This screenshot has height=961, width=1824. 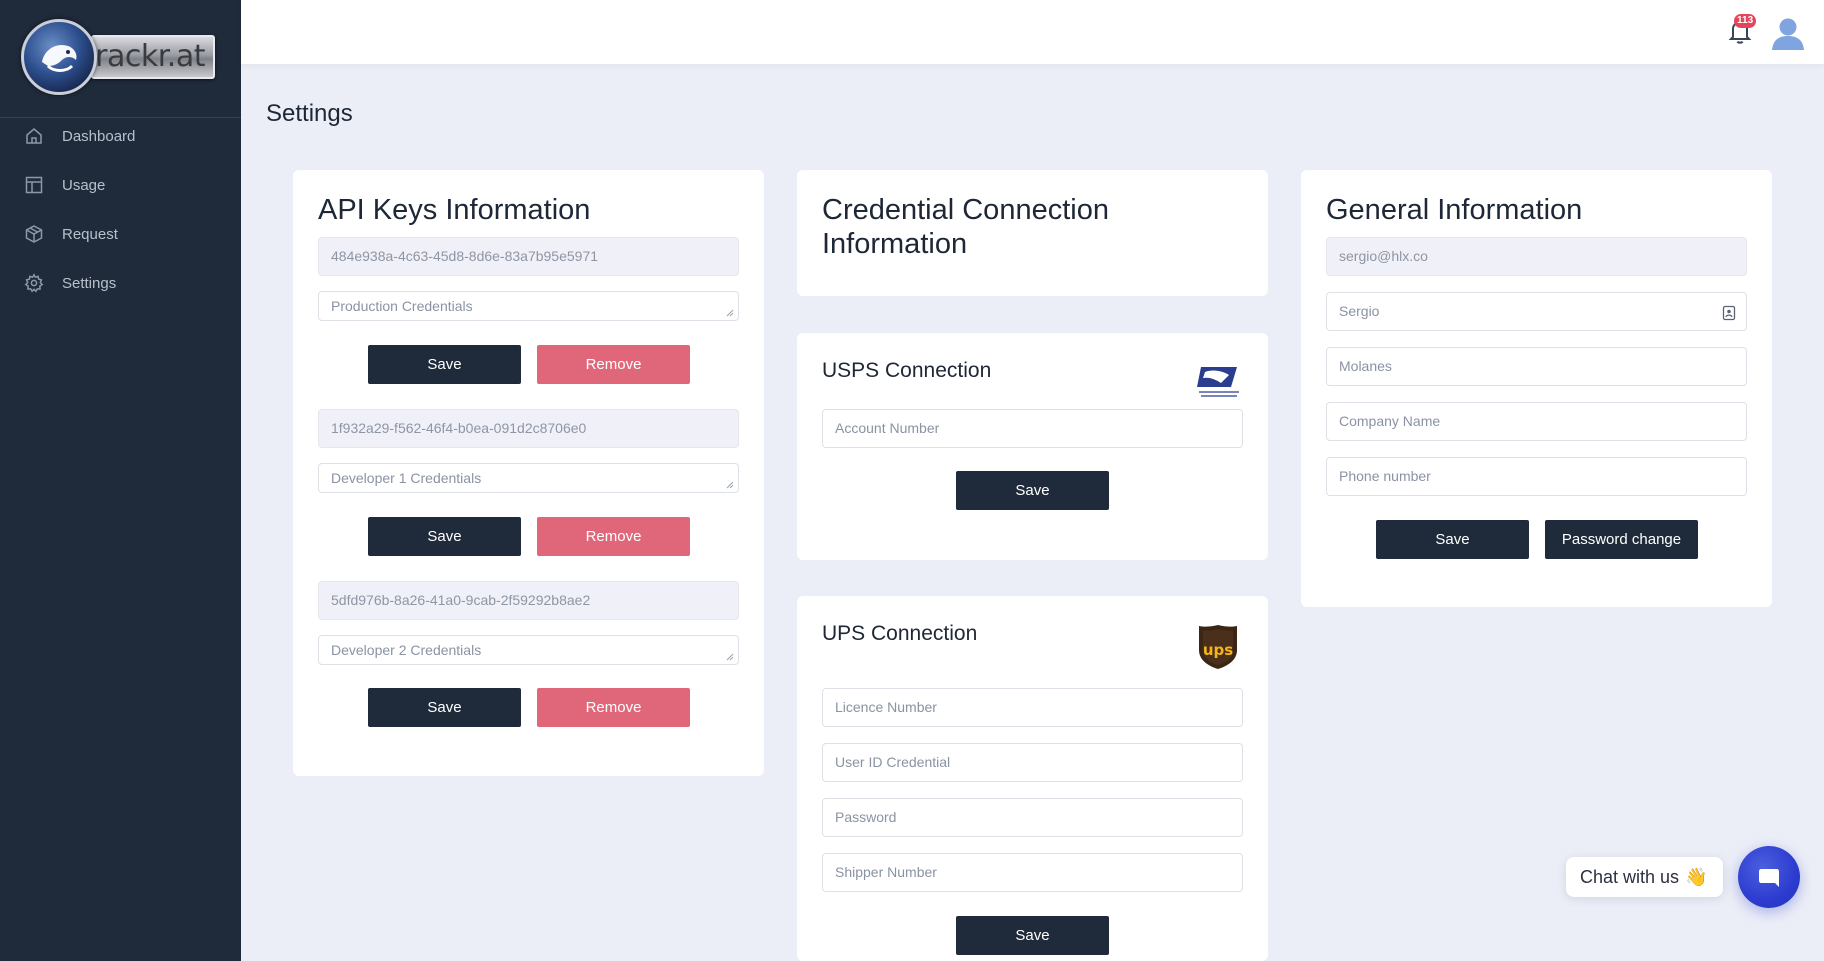 What do you see at coordinates (34, 185) in the screenshot?
I see `layout-icon` at bounding box center [34, 185].